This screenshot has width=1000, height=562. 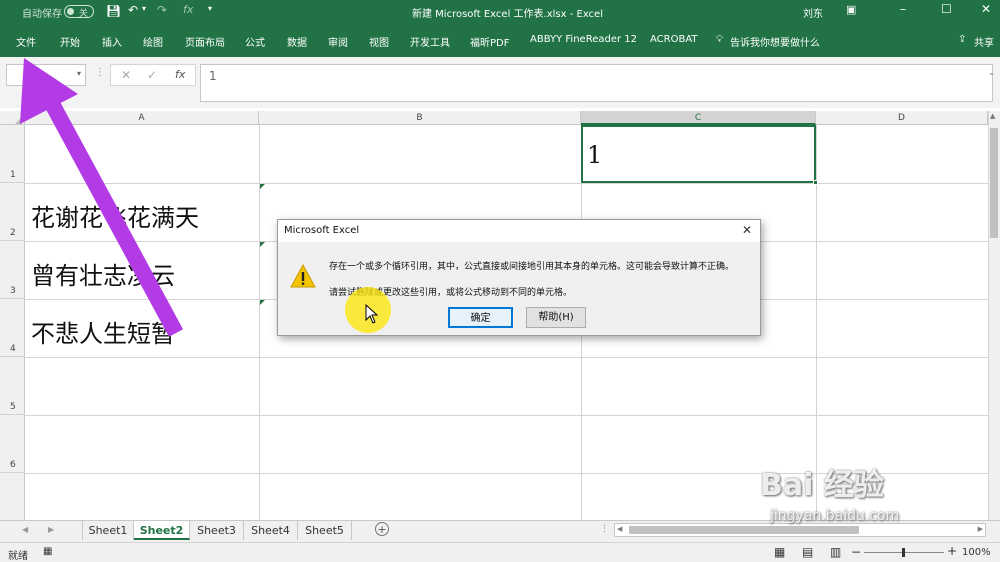 I want to click on watermark-brand: Bai 经验, so click(x=822, y=485).